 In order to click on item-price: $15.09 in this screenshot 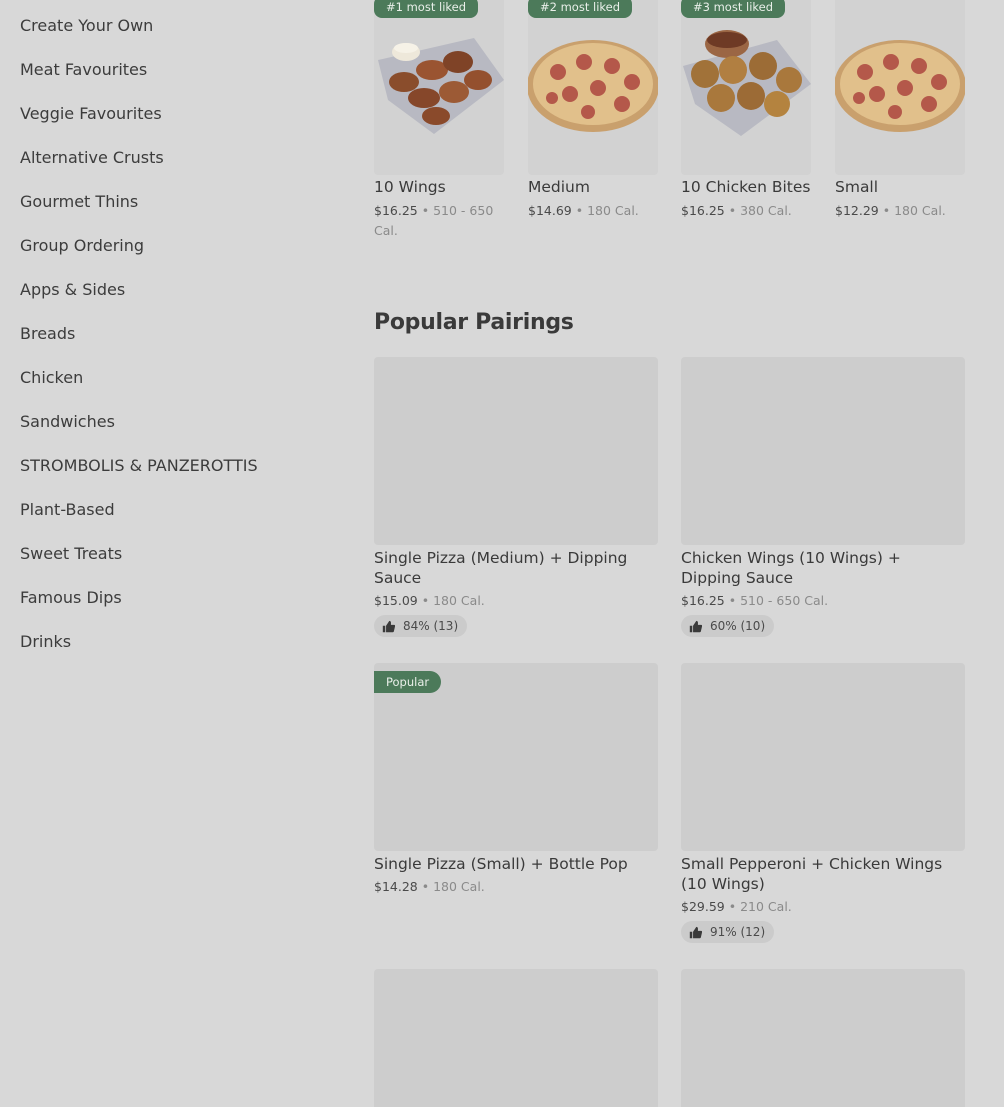, I will do `click(396, 600)`.